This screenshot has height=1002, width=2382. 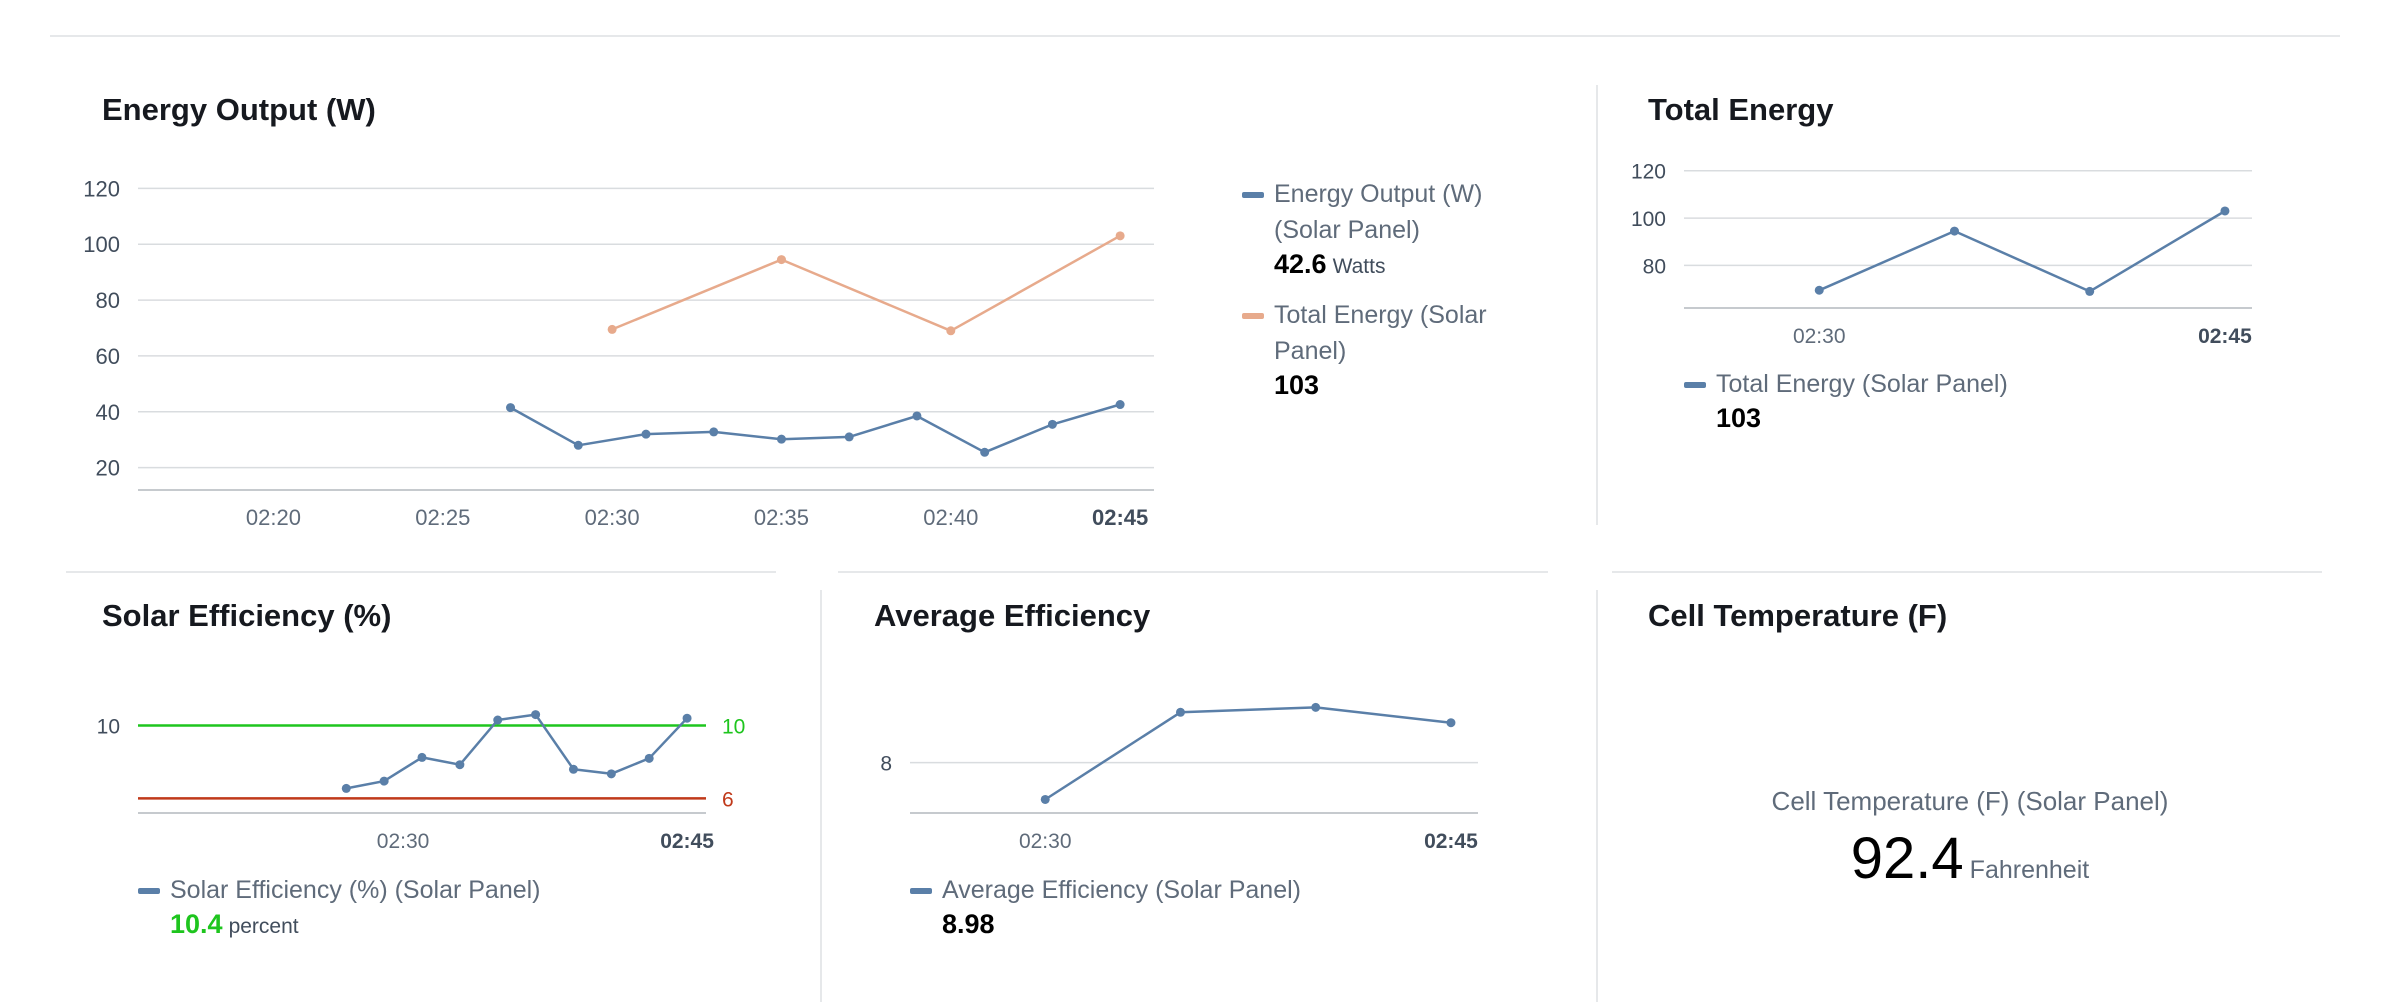 What do you see at coordinates (108, 356) in the screenshot?
I see `y-tick-label: 60` at bounding box center [108, 356].